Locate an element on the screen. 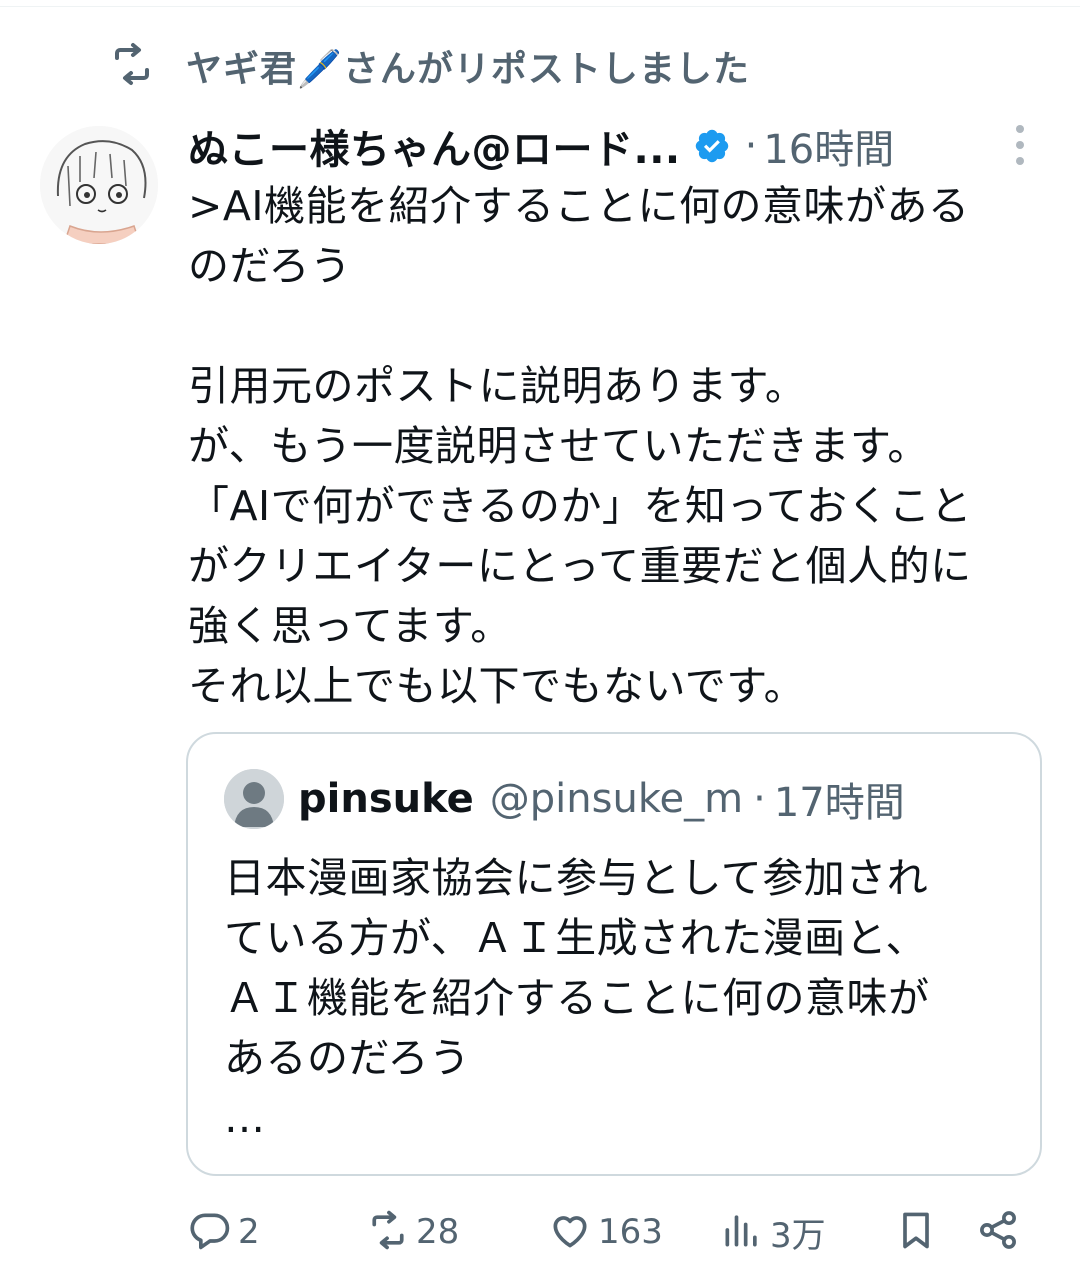  quoted-author-name: pinsuke is located at coordinates (386, 799).